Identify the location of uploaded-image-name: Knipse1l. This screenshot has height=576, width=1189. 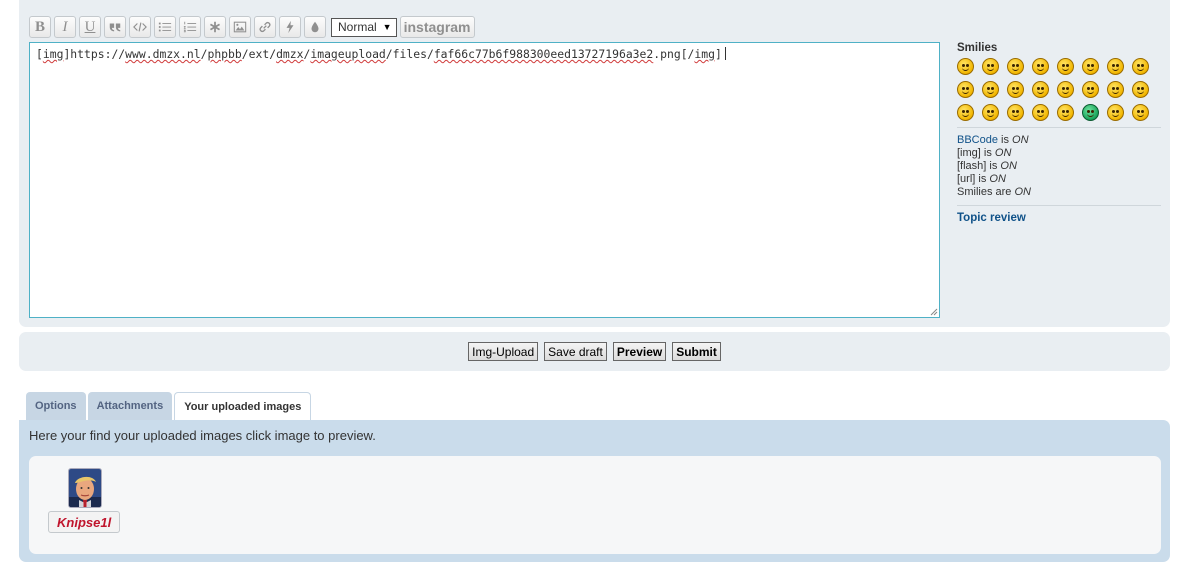
(84, 522).